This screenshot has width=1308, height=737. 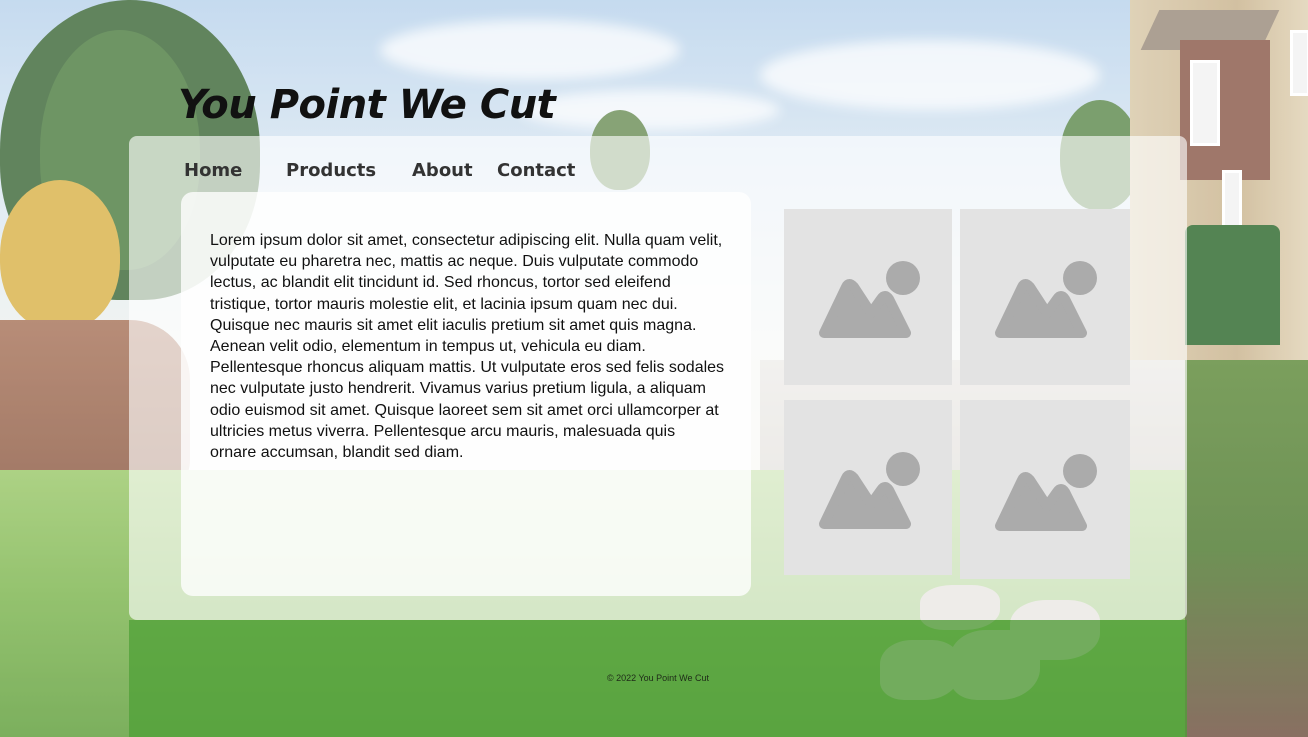 I want to click on image-gallery, so click(x=957, y=394).